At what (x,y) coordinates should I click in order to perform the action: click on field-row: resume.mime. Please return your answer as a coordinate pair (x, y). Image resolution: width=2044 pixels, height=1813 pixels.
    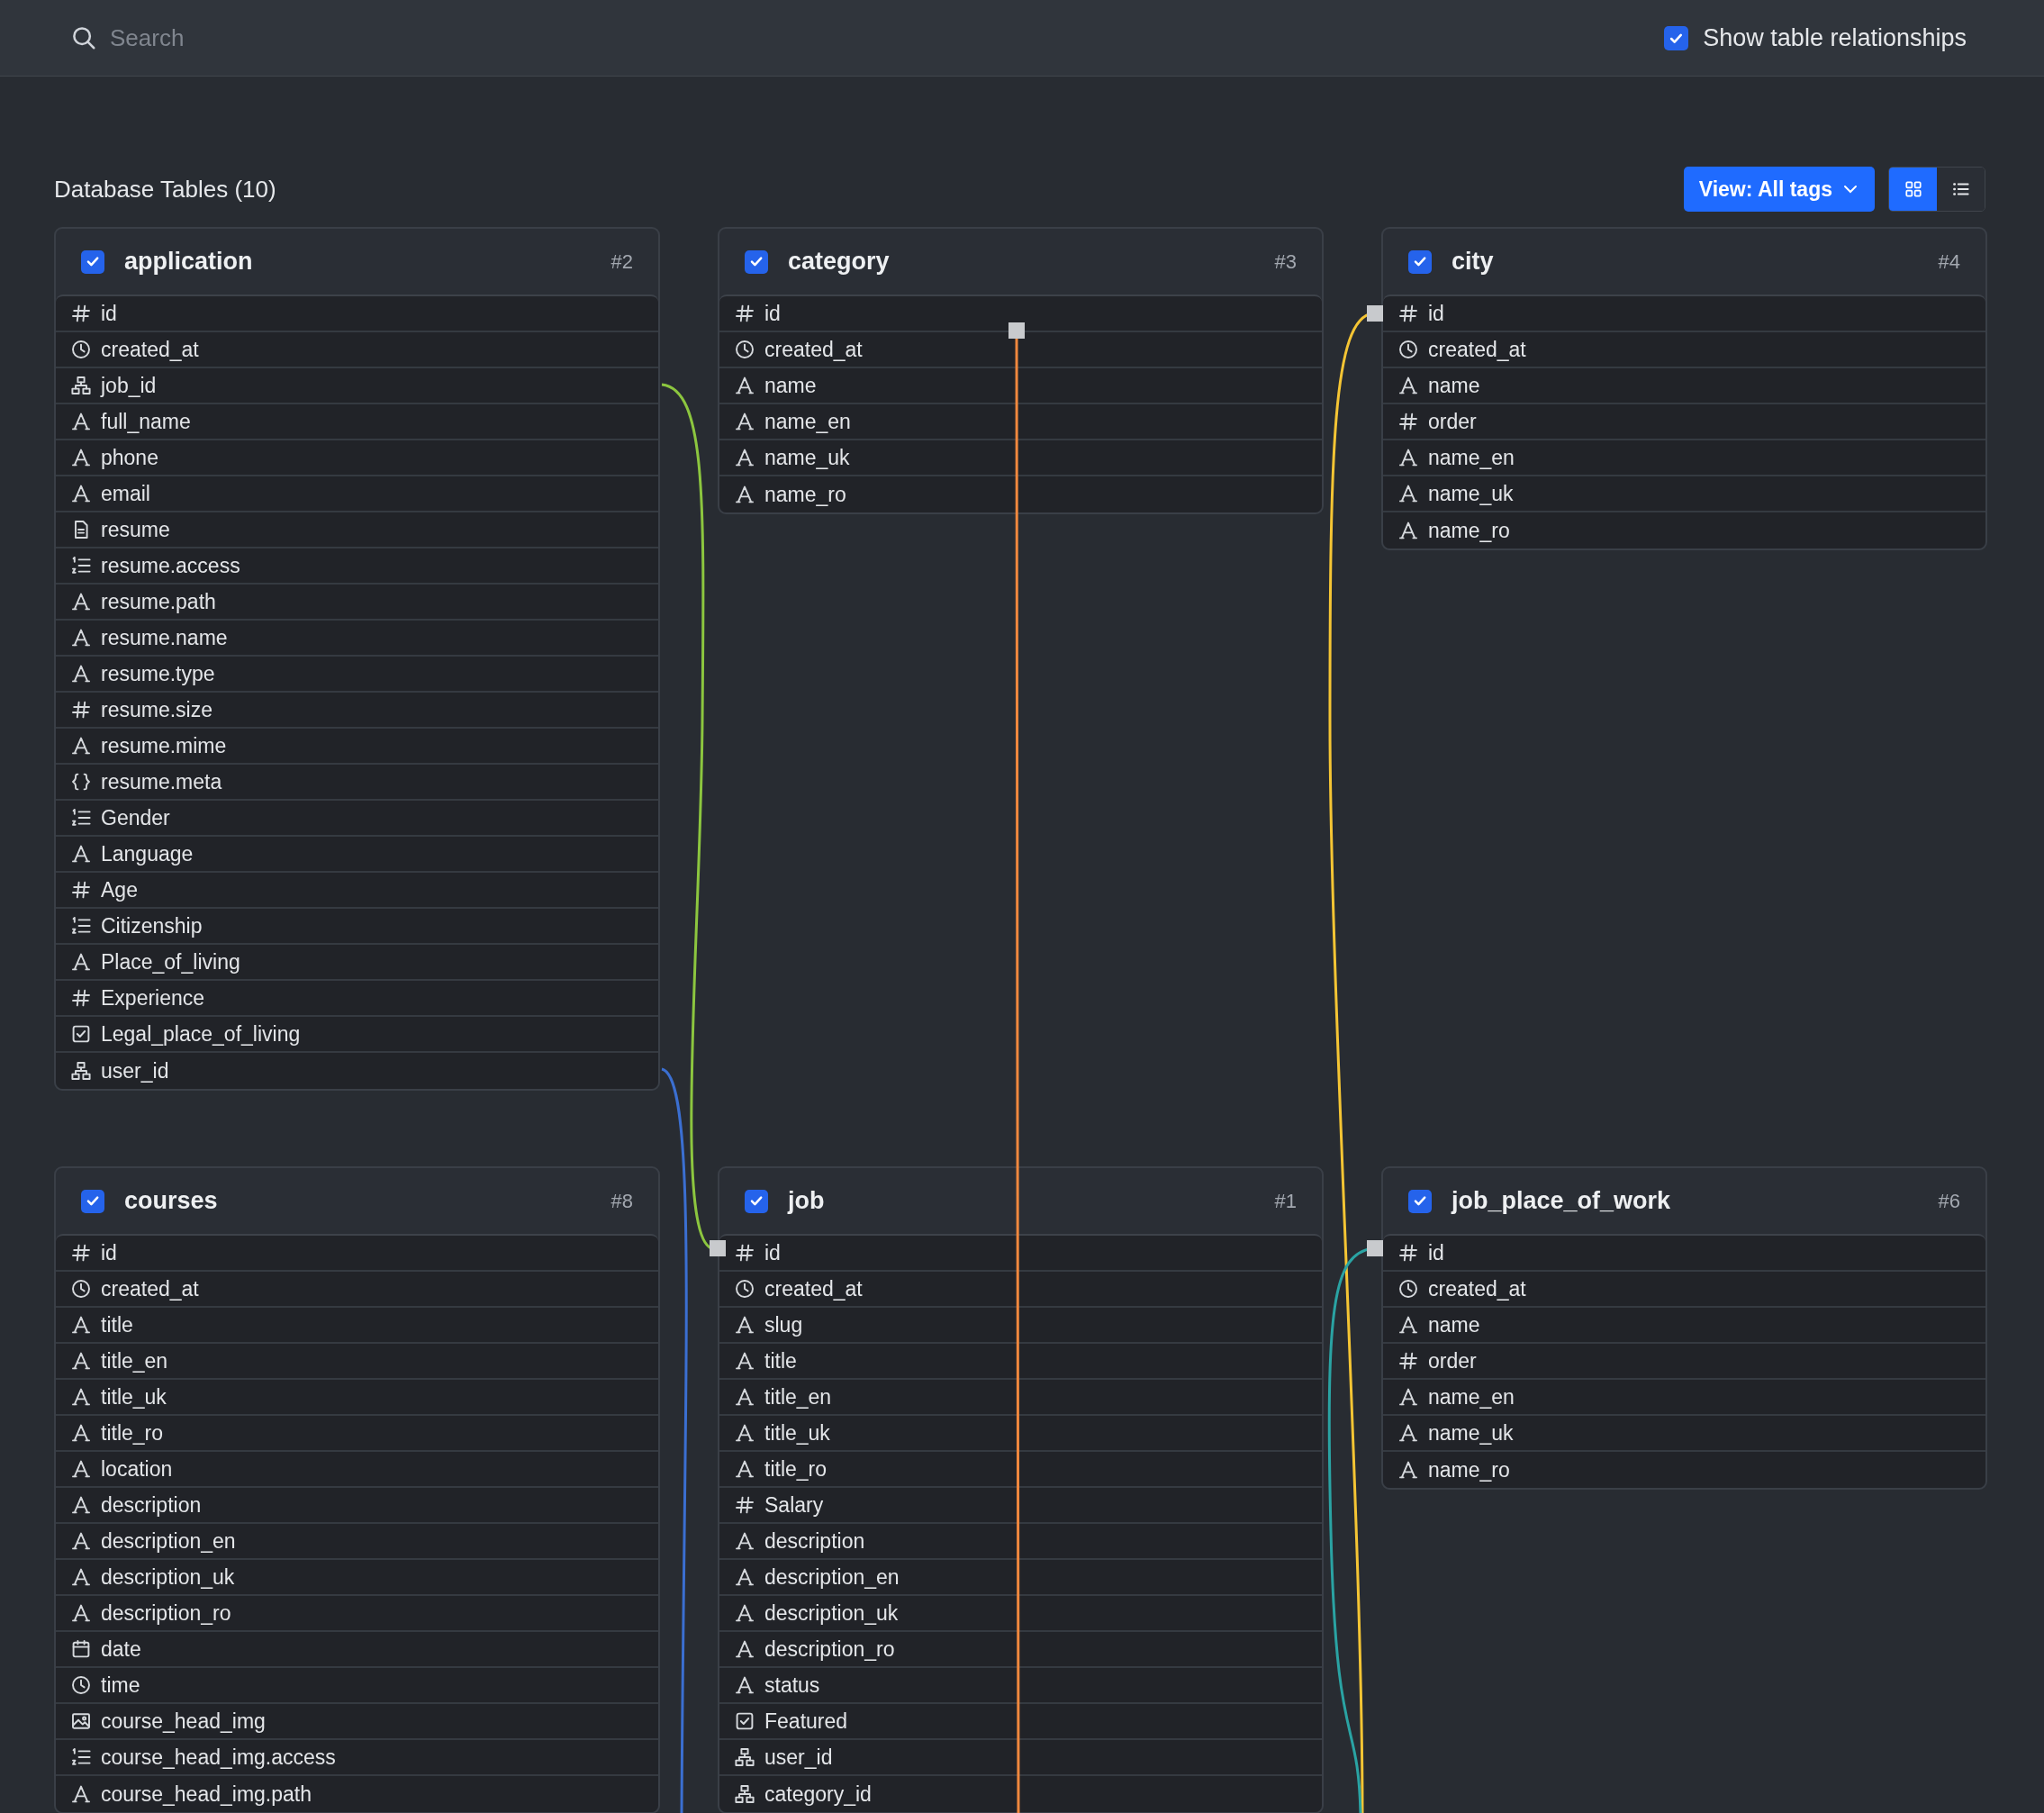
    Looking at the image, I should click on (357, 747).